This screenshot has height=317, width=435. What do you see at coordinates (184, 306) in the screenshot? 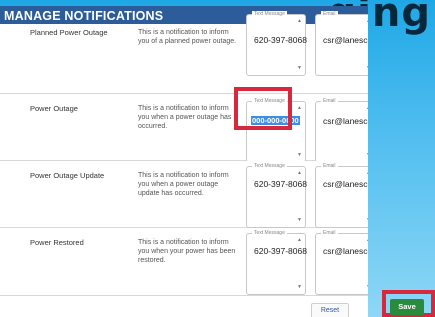
I see `panel-footer: Reset` at bounding box center [184, 306].